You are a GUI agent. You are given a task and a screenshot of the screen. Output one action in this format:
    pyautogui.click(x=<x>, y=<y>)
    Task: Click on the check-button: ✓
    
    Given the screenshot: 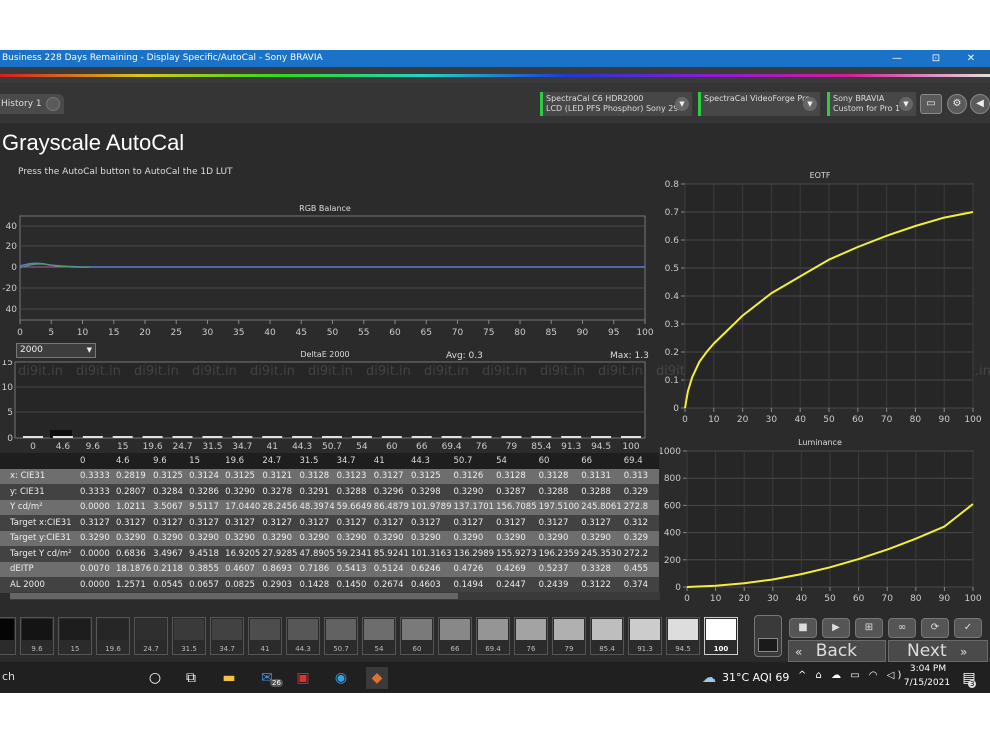 What is the action you would take?
    pyautogui.click(x=968, y=628)
    